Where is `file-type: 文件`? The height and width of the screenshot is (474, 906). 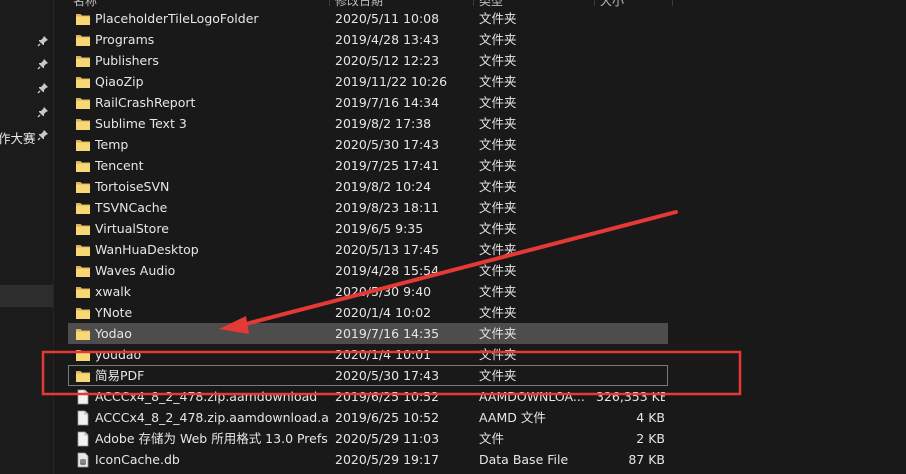 file-type: 文件 is located at coordinates (492, 438).